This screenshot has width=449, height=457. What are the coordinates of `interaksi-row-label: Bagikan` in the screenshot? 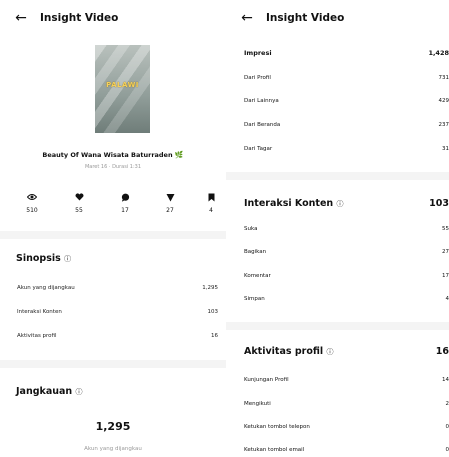 It's located at (255, 252).